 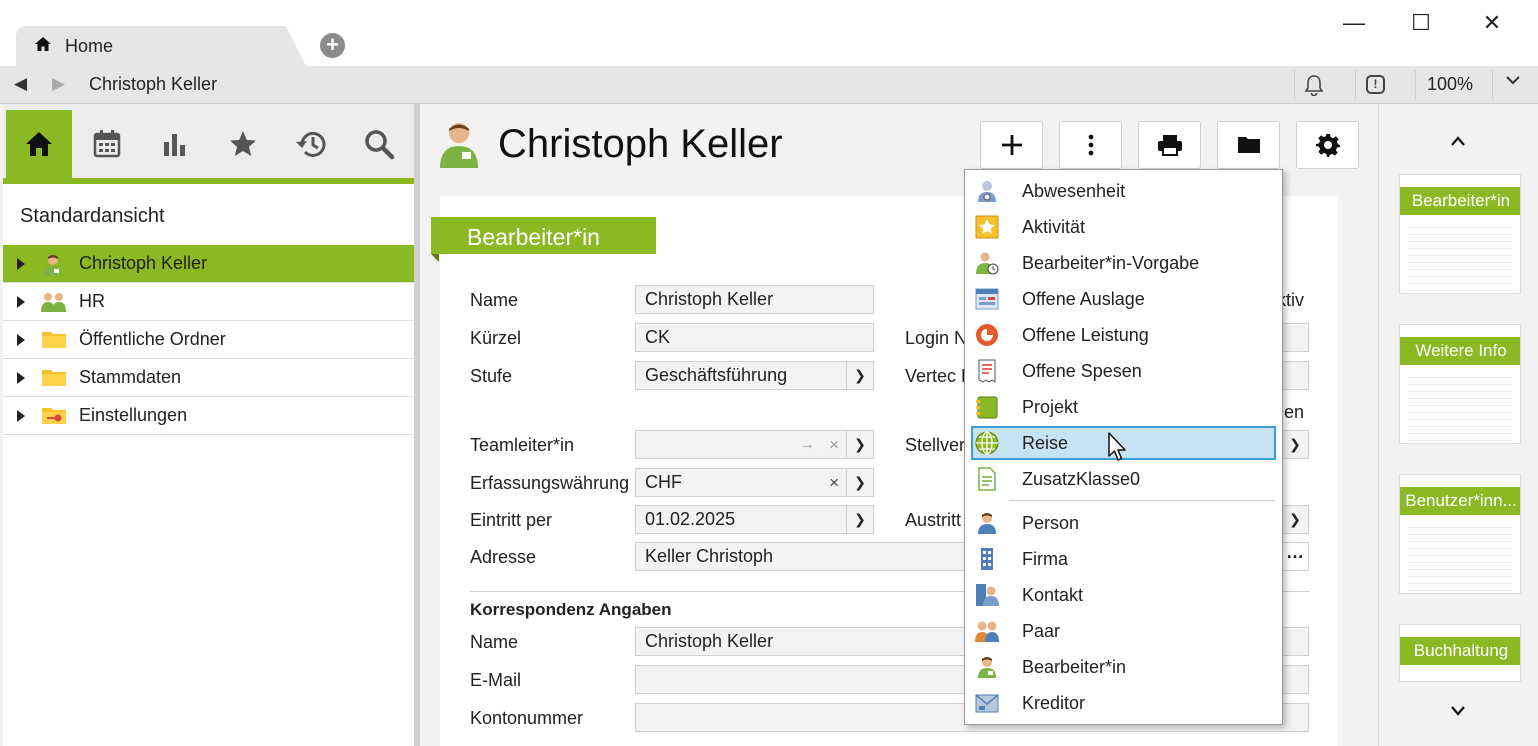 I want to click on kuerzel-field: CK, so click(x=754, y=337).